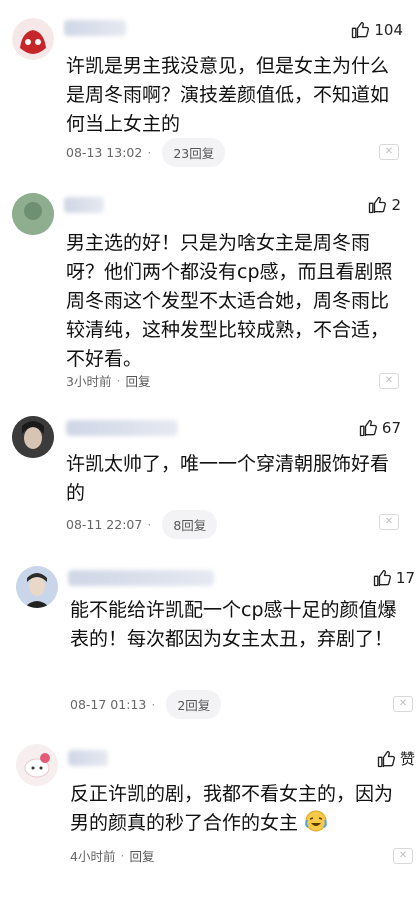 The width and height of the screenshot is (417, 912). I want to click on comment-text: 反正许凯的剧，我都不看女主的，因为男的颜真的秒了合作的女主, so click(240, 810).